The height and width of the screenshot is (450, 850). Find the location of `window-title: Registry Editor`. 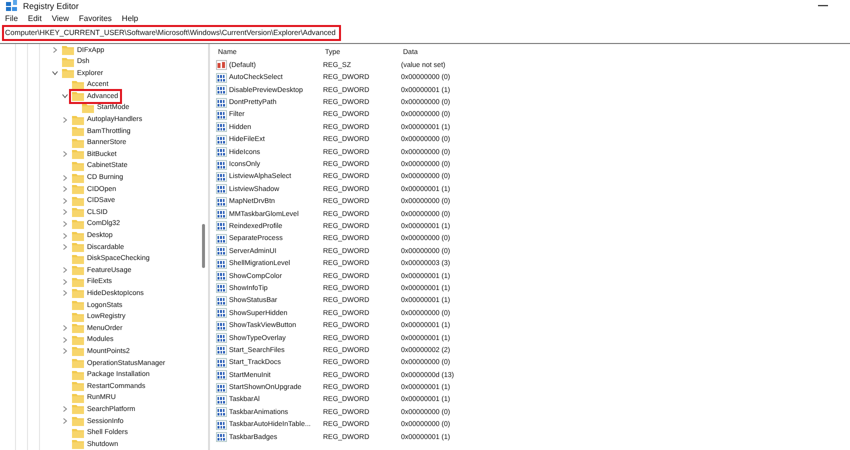

window-title: Registry Editor is located at coordinates (51, 6).